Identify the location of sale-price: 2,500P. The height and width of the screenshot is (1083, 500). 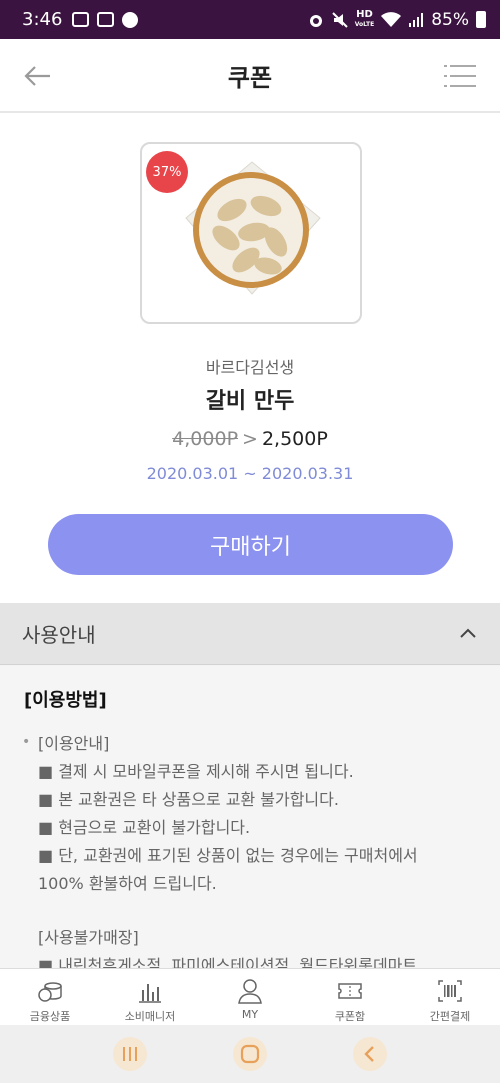
(294, 439).